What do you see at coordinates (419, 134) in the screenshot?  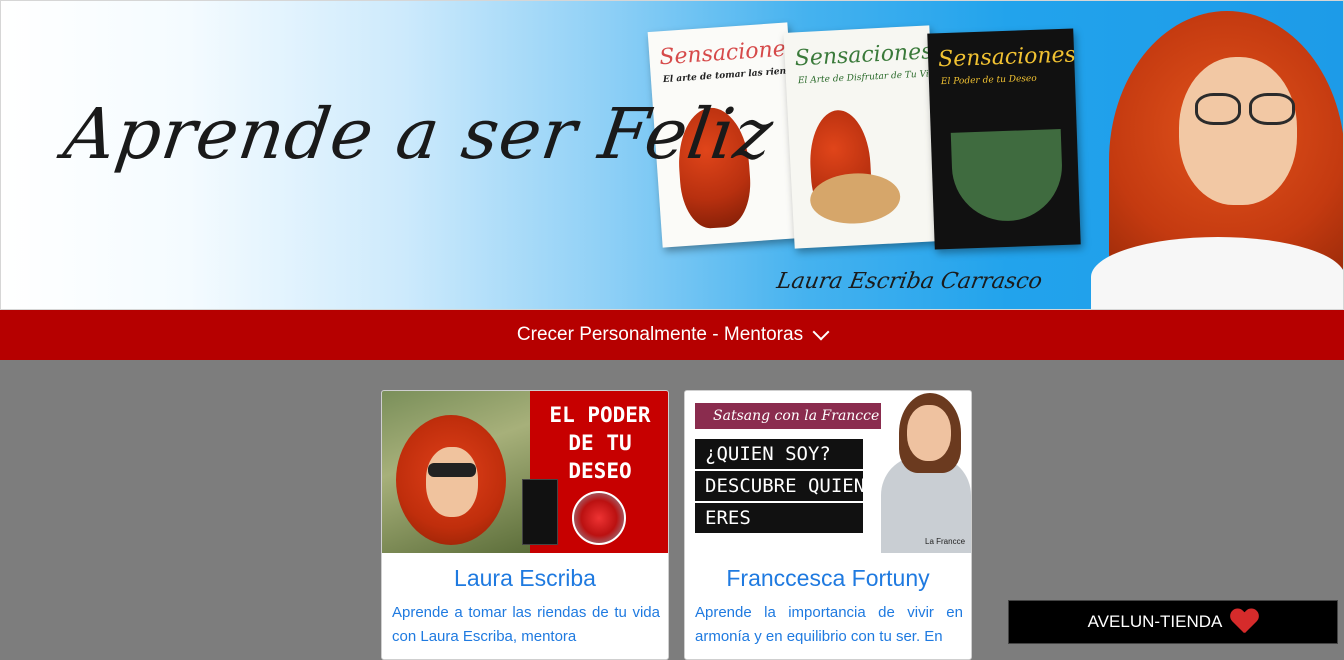 I see `hero-title: Aprende a ser Feliz` at bounding box center [419, 134].